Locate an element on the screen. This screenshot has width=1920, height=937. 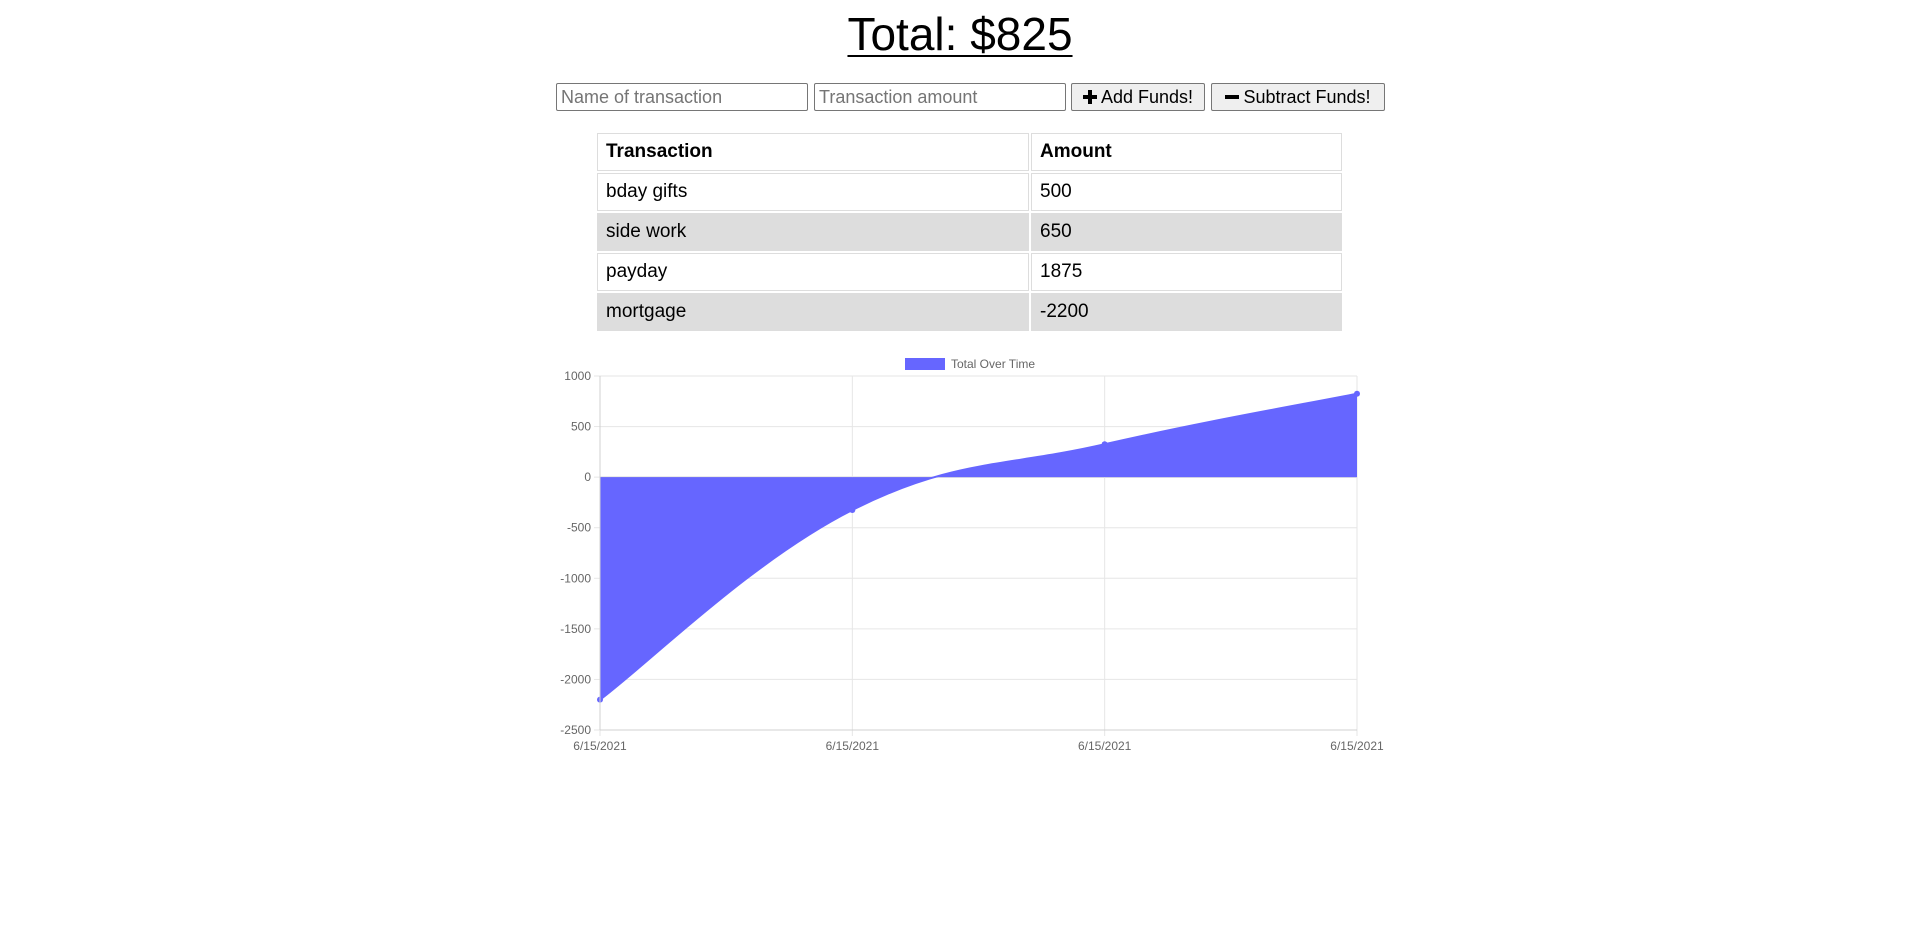
legend-label: Total Over Time is located at coordinates (993, 364).